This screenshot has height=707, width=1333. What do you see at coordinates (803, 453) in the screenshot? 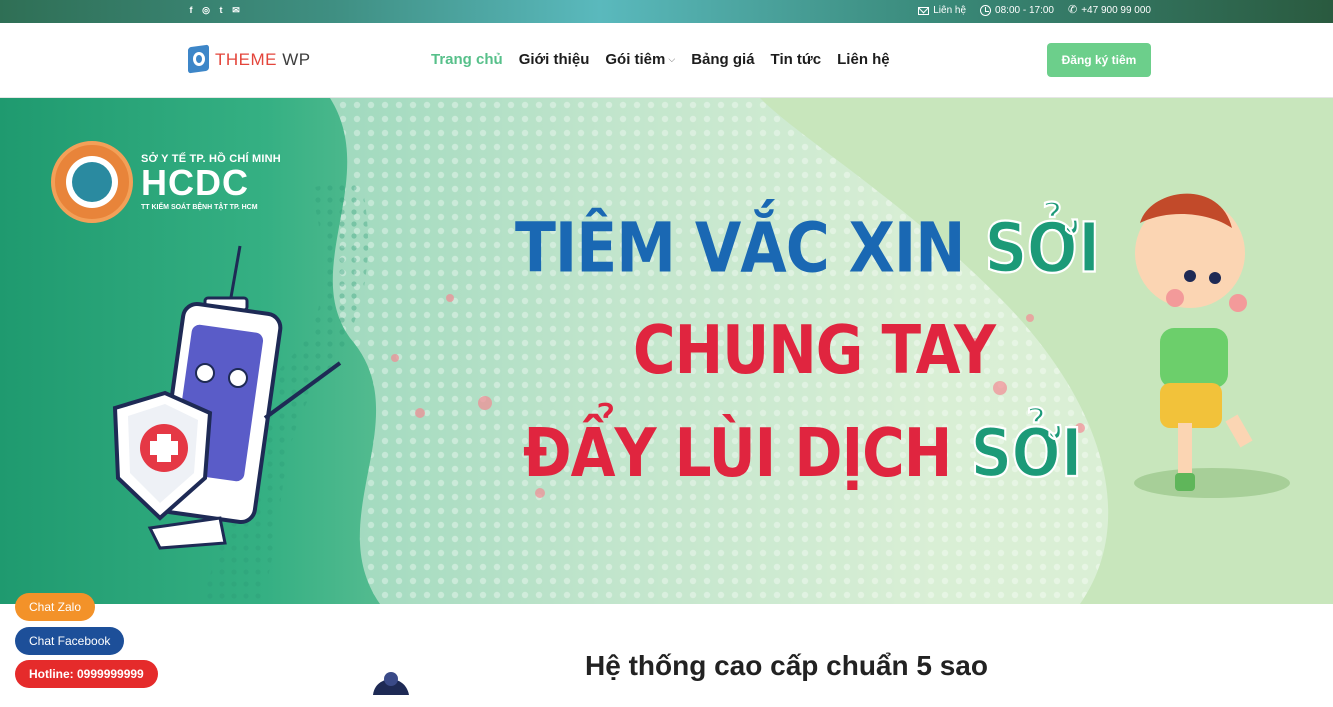
I see `headline-line-3: ĐẨY LÙI DỊCH SỞI` at bounding box center [803, 453].